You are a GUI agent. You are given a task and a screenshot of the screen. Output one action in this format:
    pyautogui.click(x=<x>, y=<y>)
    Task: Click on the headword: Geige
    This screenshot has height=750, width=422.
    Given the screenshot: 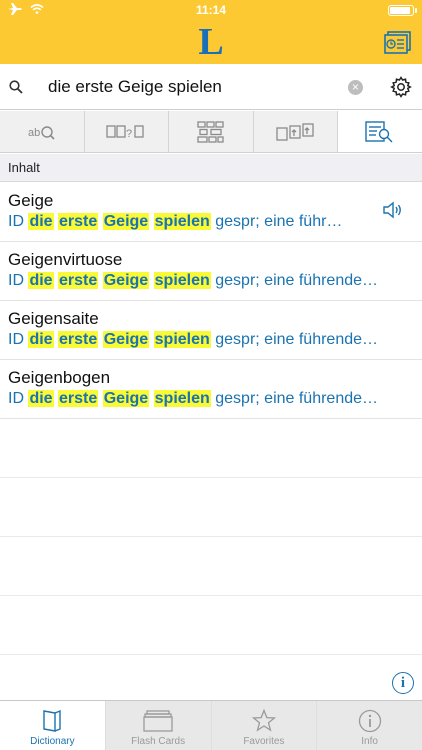 What is the action you would take?
    pyautogui.click(x=31, y=200)
    